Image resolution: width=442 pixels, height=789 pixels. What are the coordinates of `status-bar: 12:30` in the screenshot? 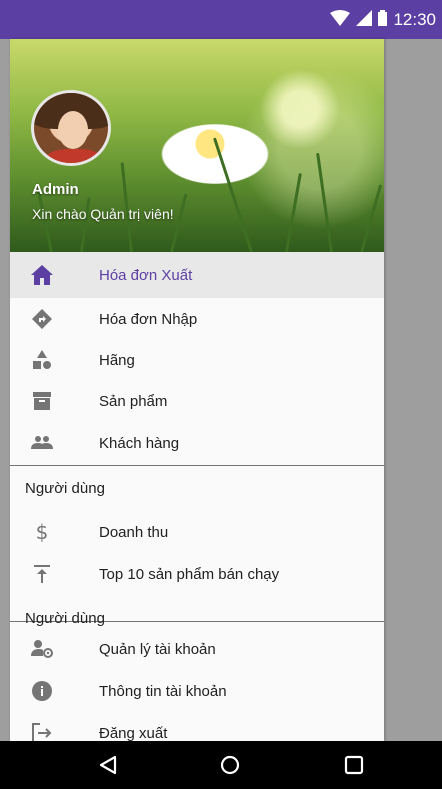 It's located at (221, 19).